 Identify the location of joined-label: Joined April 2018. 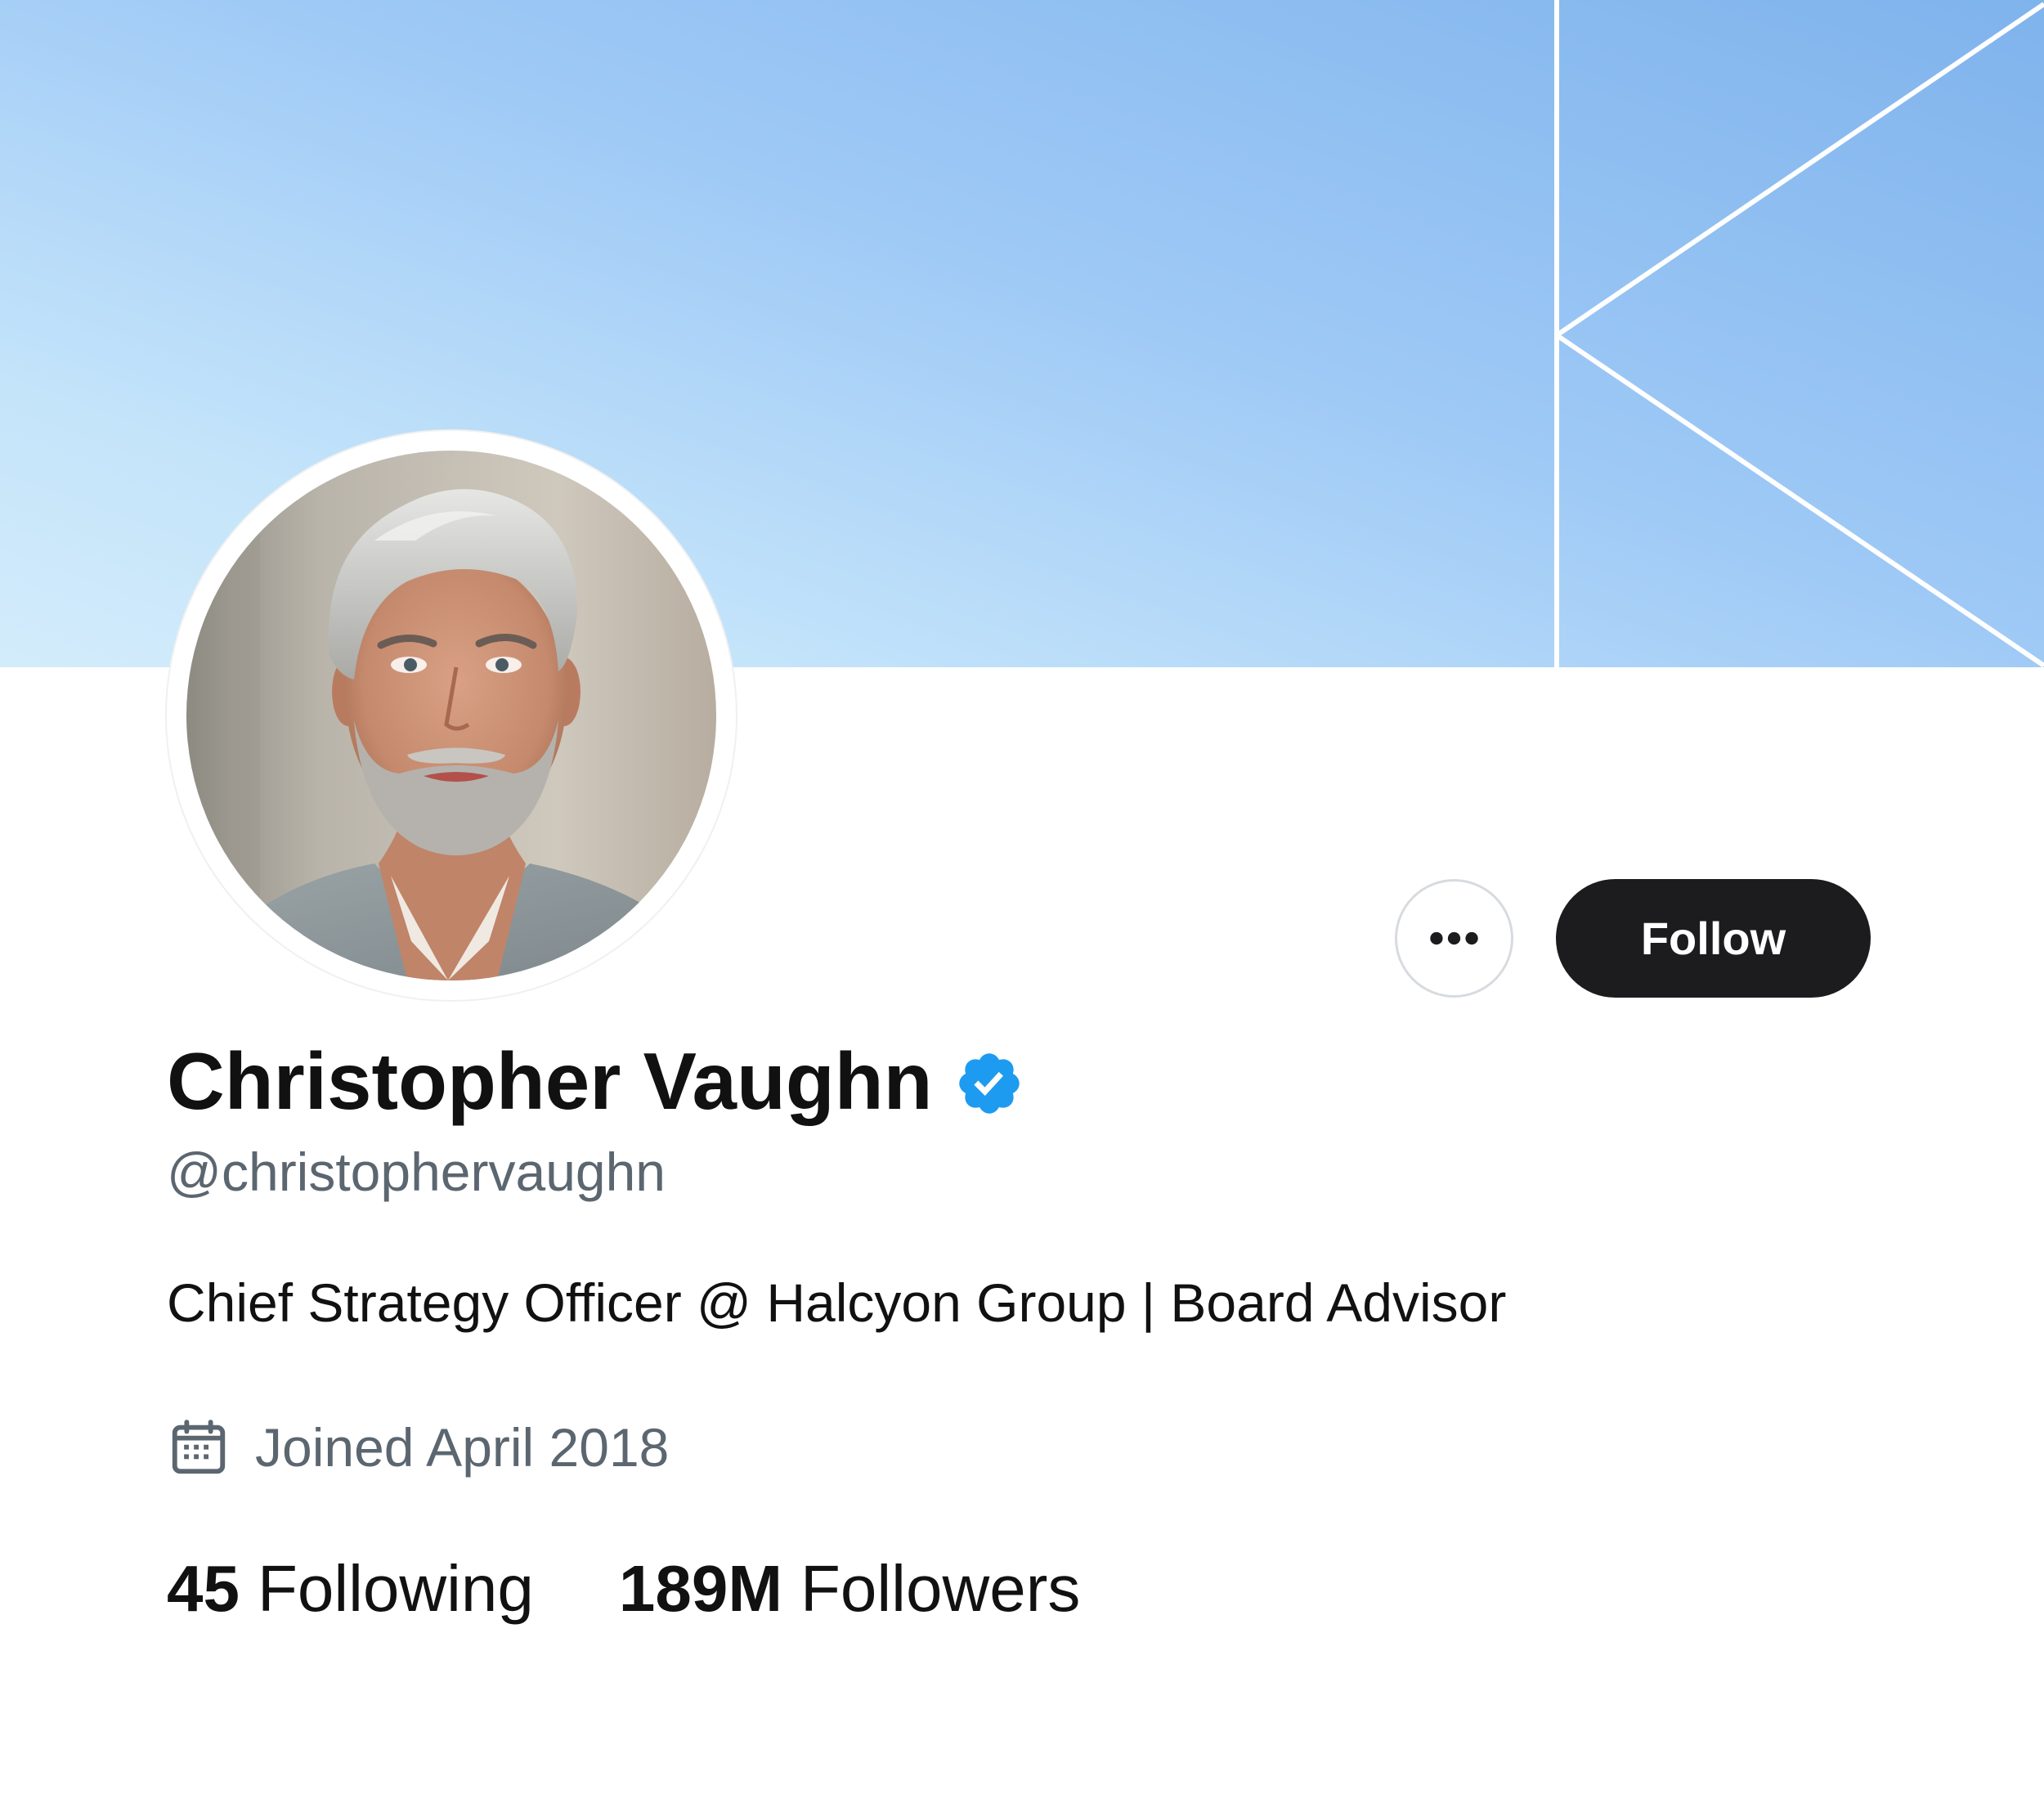
(462, 1448).